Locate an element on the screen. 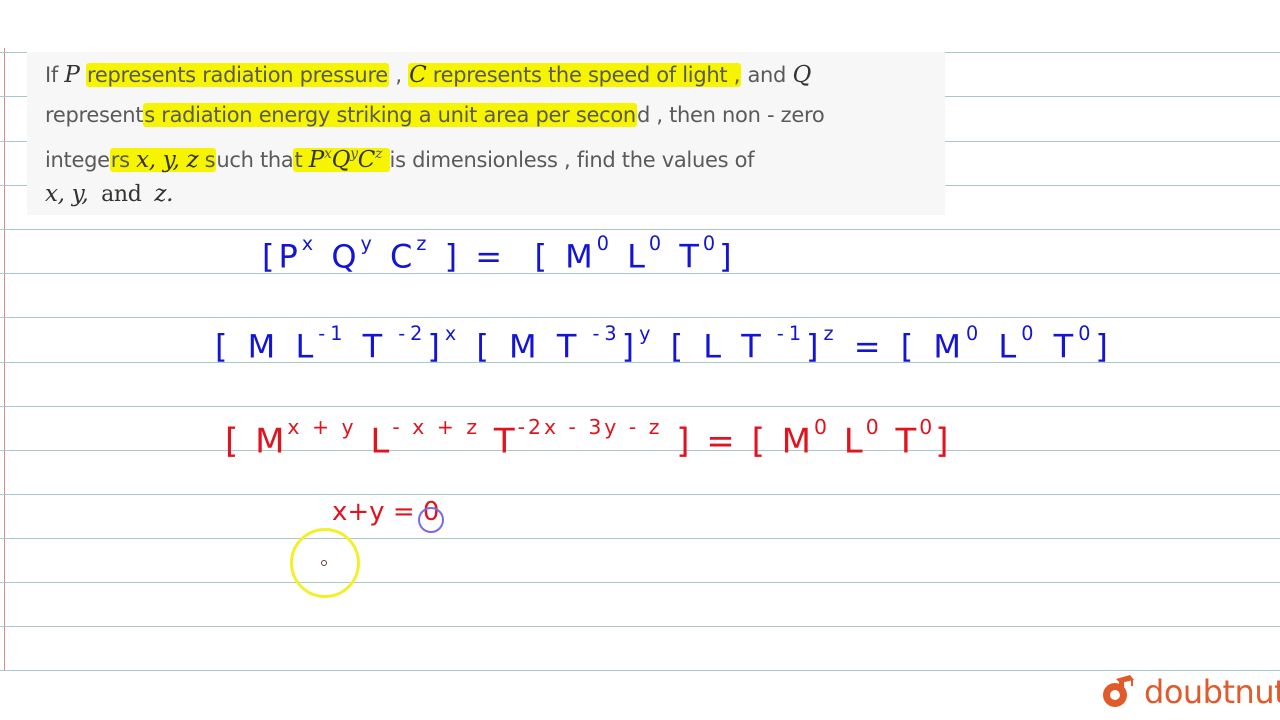 The height and width of the screenshot is (720, 1280). text: If is located at coordinates (55, 75).